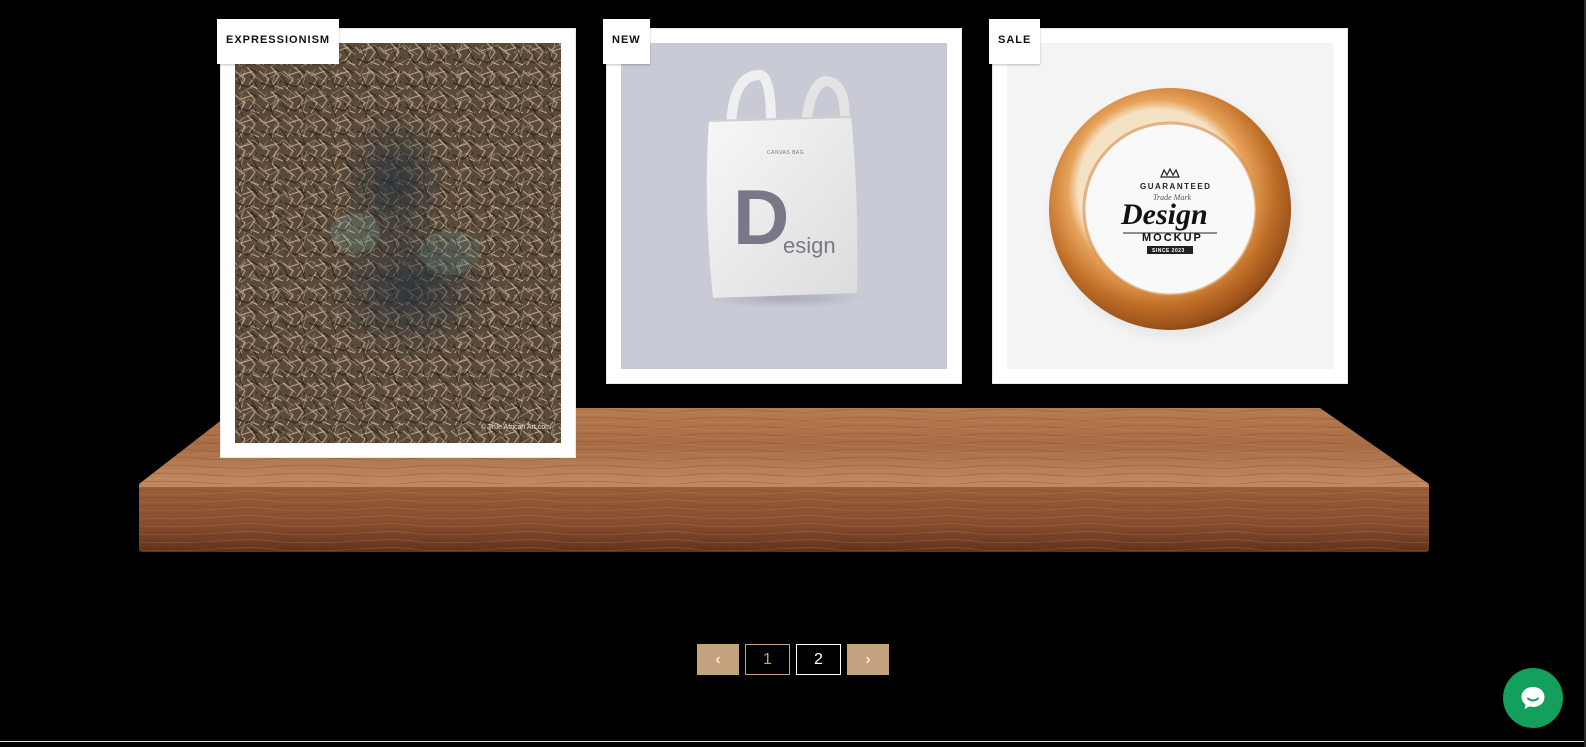  I want to click on pagination: ‹ 1 2 ›, so click(793, 659).